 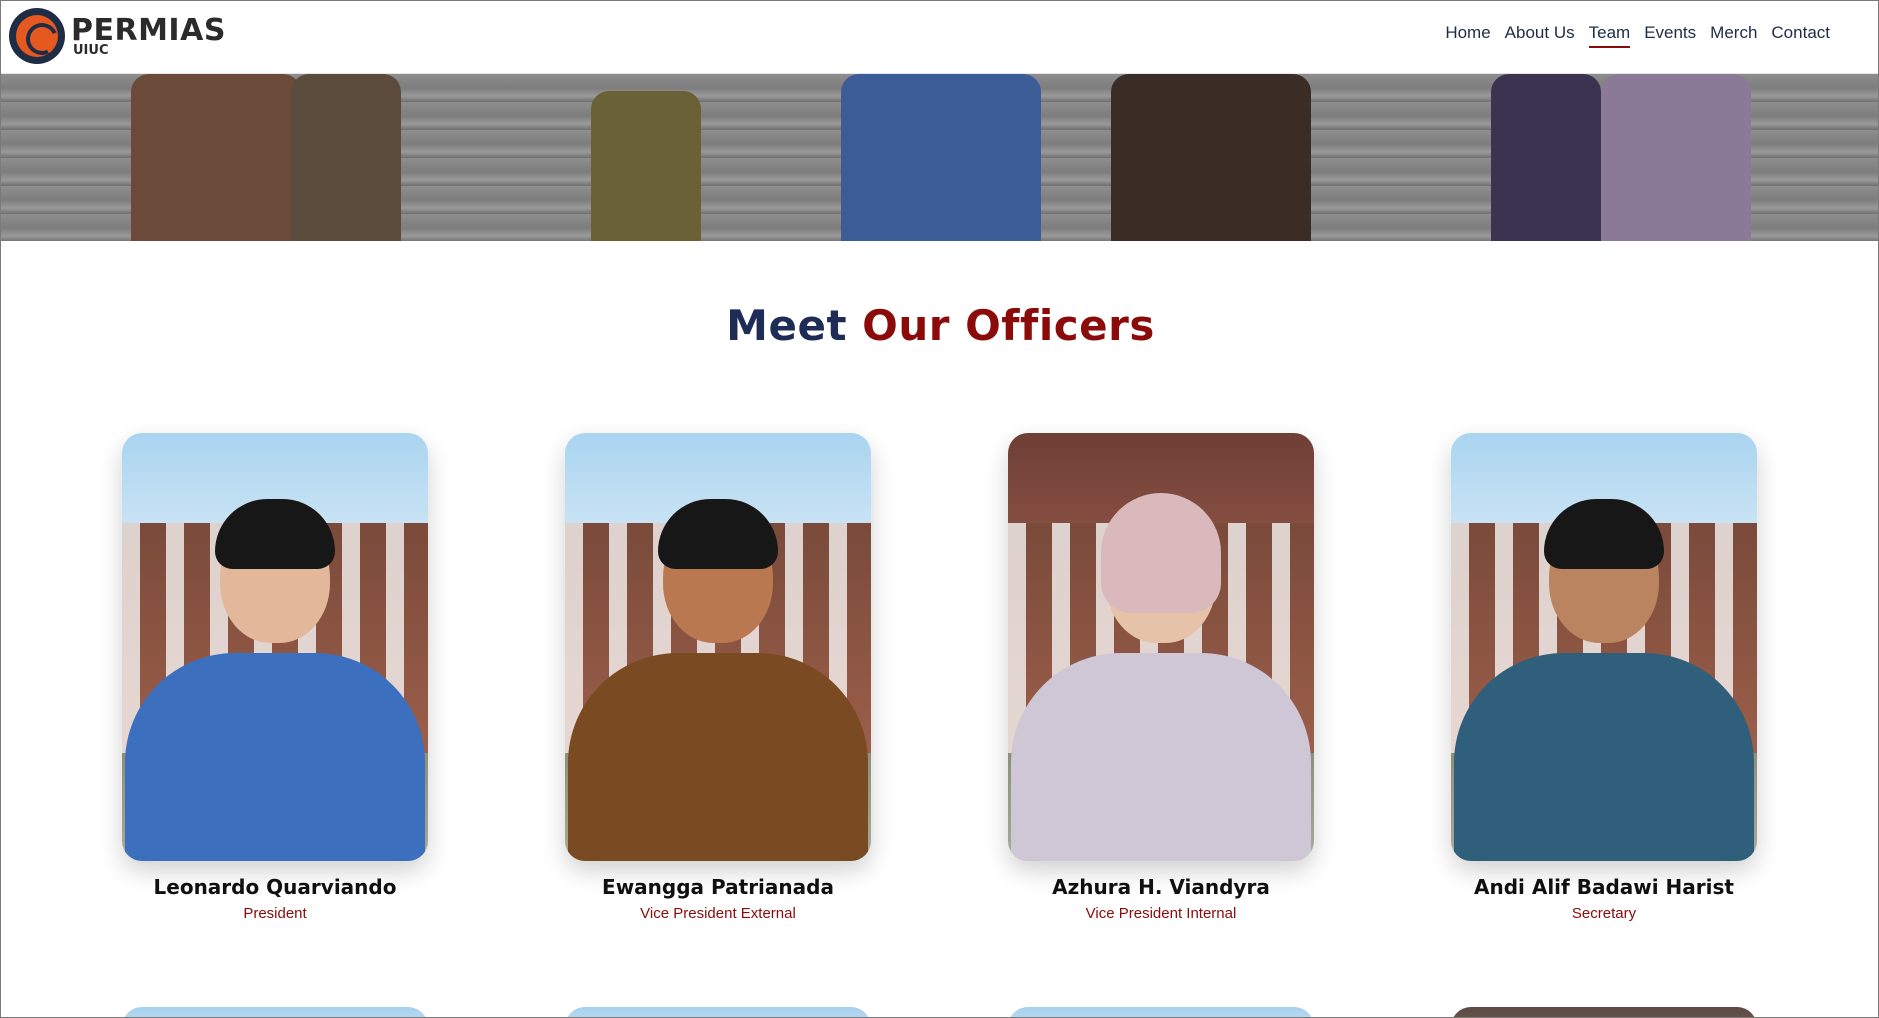 What do you see at coordinates (1609, 35) in the screenshot?
I see `nav-team: Team` at bounding box center [1609, 35].